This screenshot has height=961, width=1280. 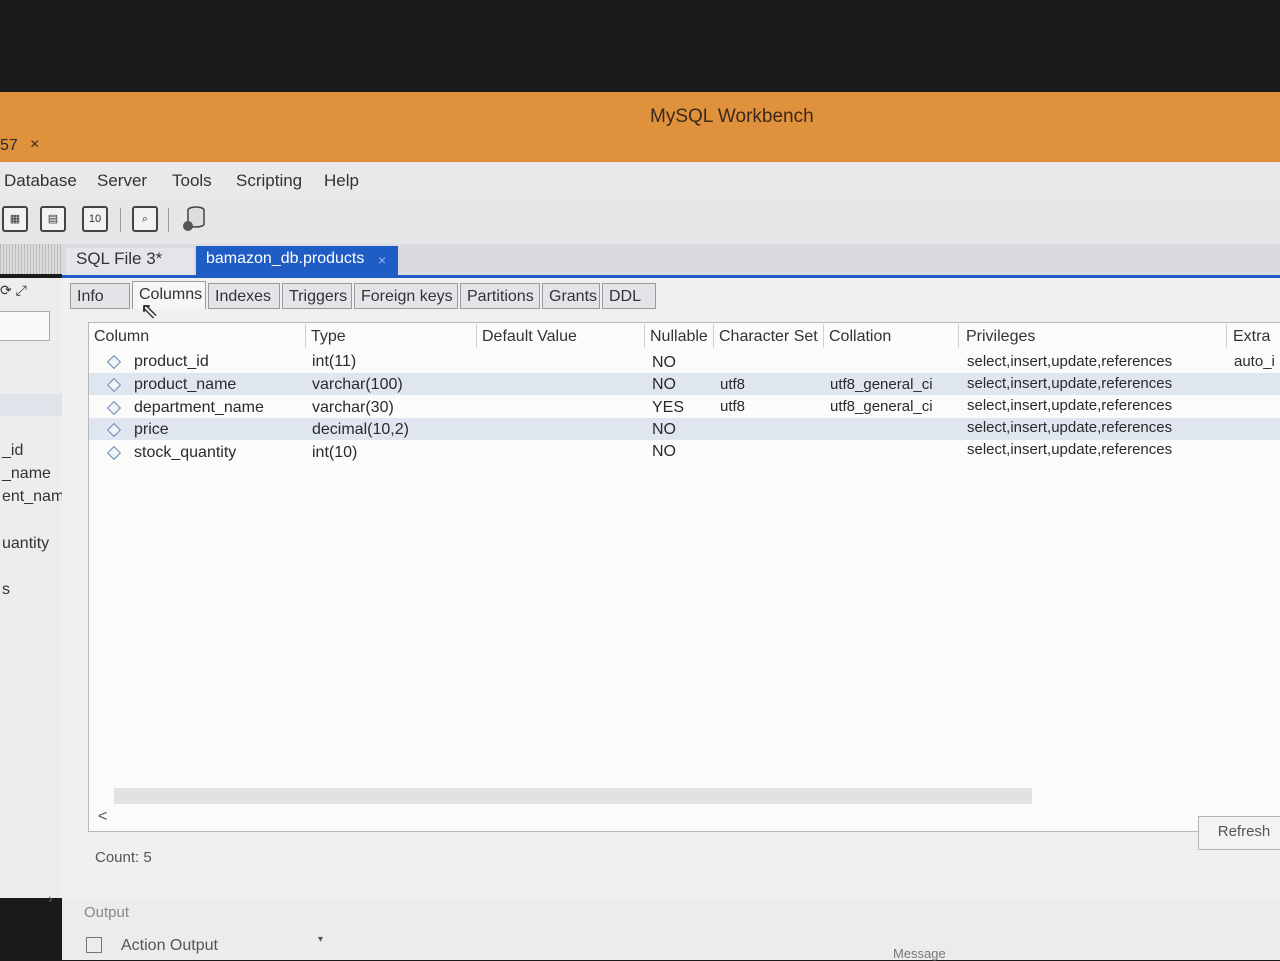 What do you see at coordinates (244, 296) in the screenshot?
I see `tab-indexes: Indexes` at bounding box center [244, 296].